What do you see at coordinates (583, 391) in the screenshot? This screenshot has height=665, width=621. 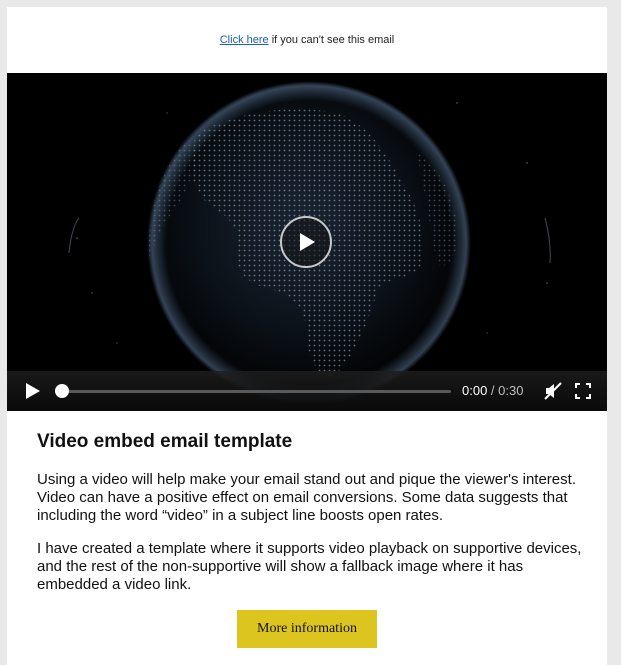 I see `fullscreen-icon` at bounding box center [583, 391].